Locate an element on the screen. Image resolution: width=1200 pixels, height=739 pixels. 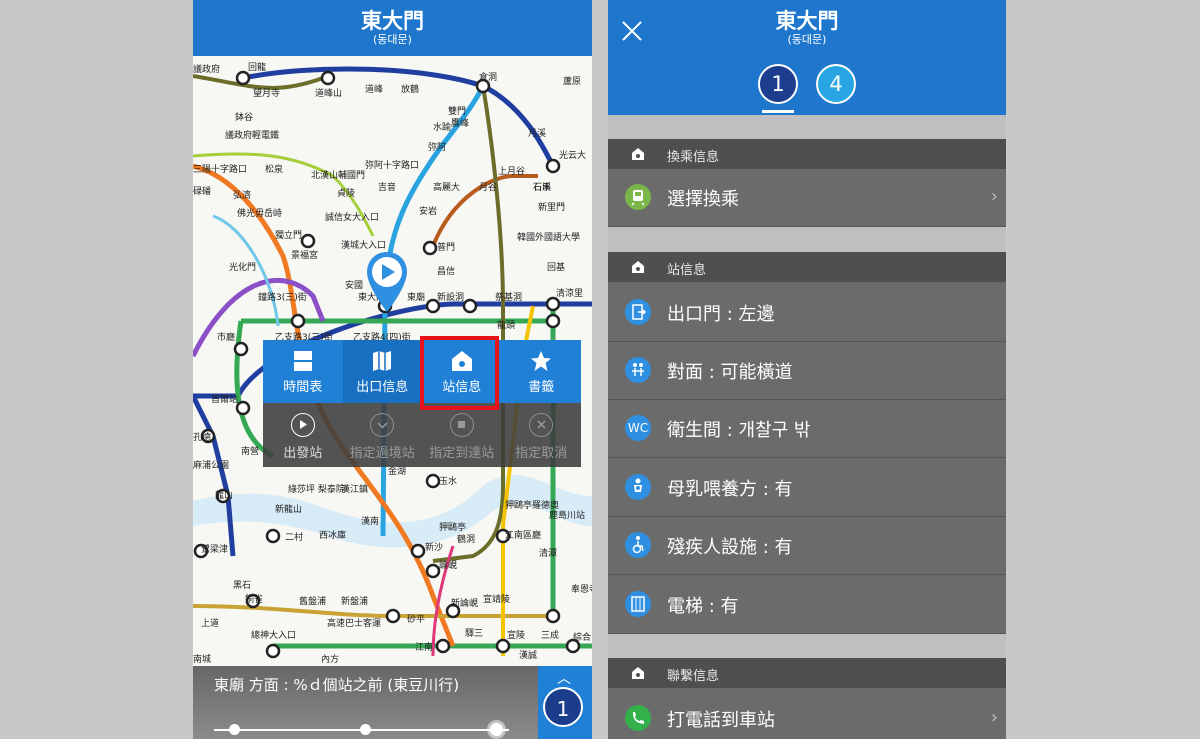
direction-bar: 東廟 方面 : %ｄ個站之前 (東豆川行) is located at coordinates (392, 702).